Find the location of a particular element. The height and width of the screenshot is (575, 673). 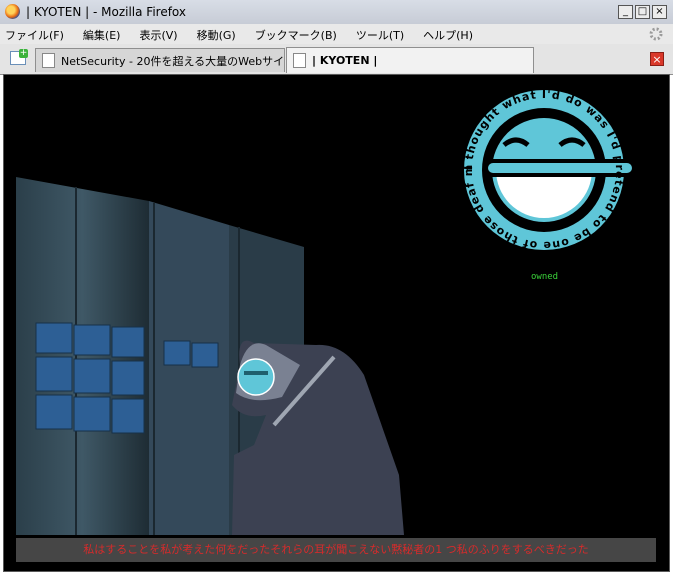

menu-bookmarks: ブックマーク(B) is located at coordinates (296, 35).